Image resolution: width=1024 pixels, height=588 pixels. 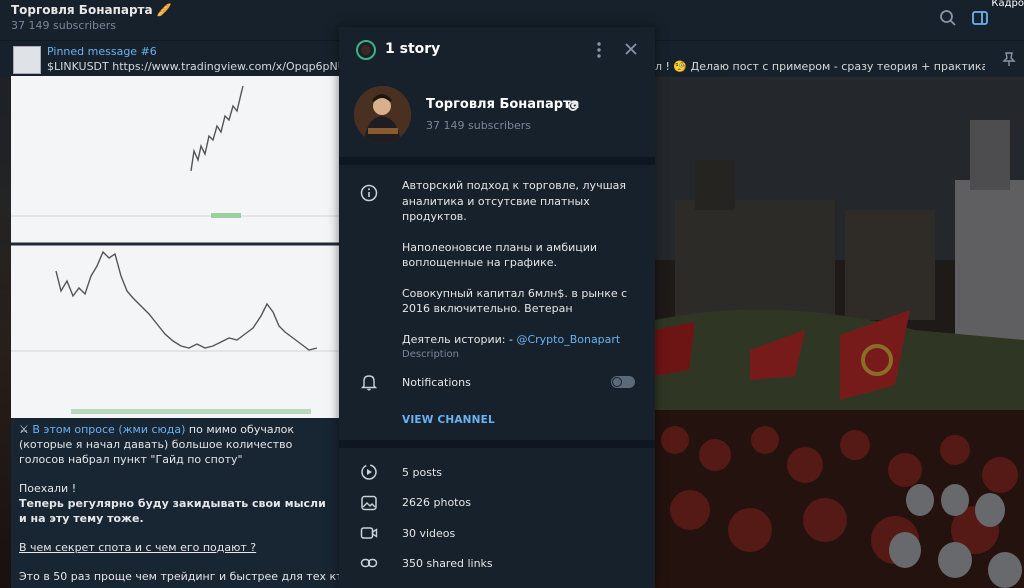 What do you see at coordinates (459, 339) in the screenshot?
I see `author-prefix: Деятель истории: -` at bounding box center [459, 339].